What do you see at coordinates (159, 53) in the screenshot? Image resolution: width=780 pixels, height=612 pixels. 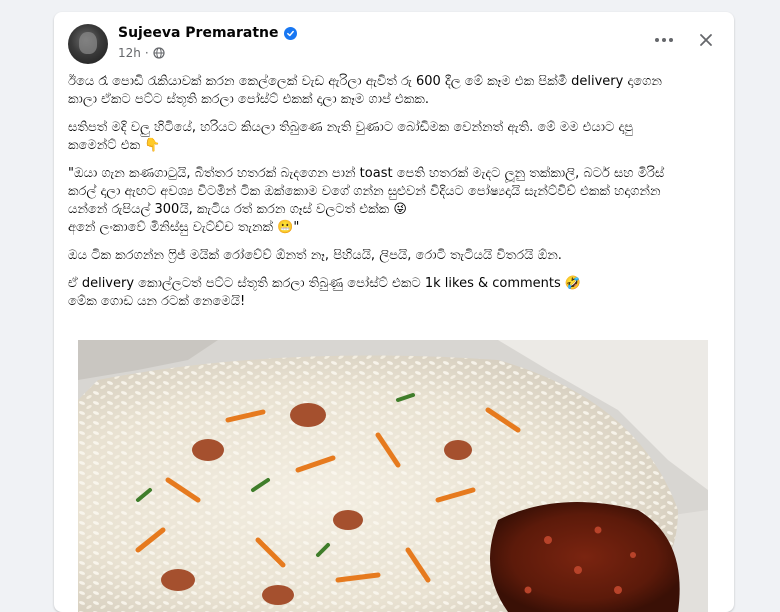 I see `globe-icon` at bounding box center [159, 53].